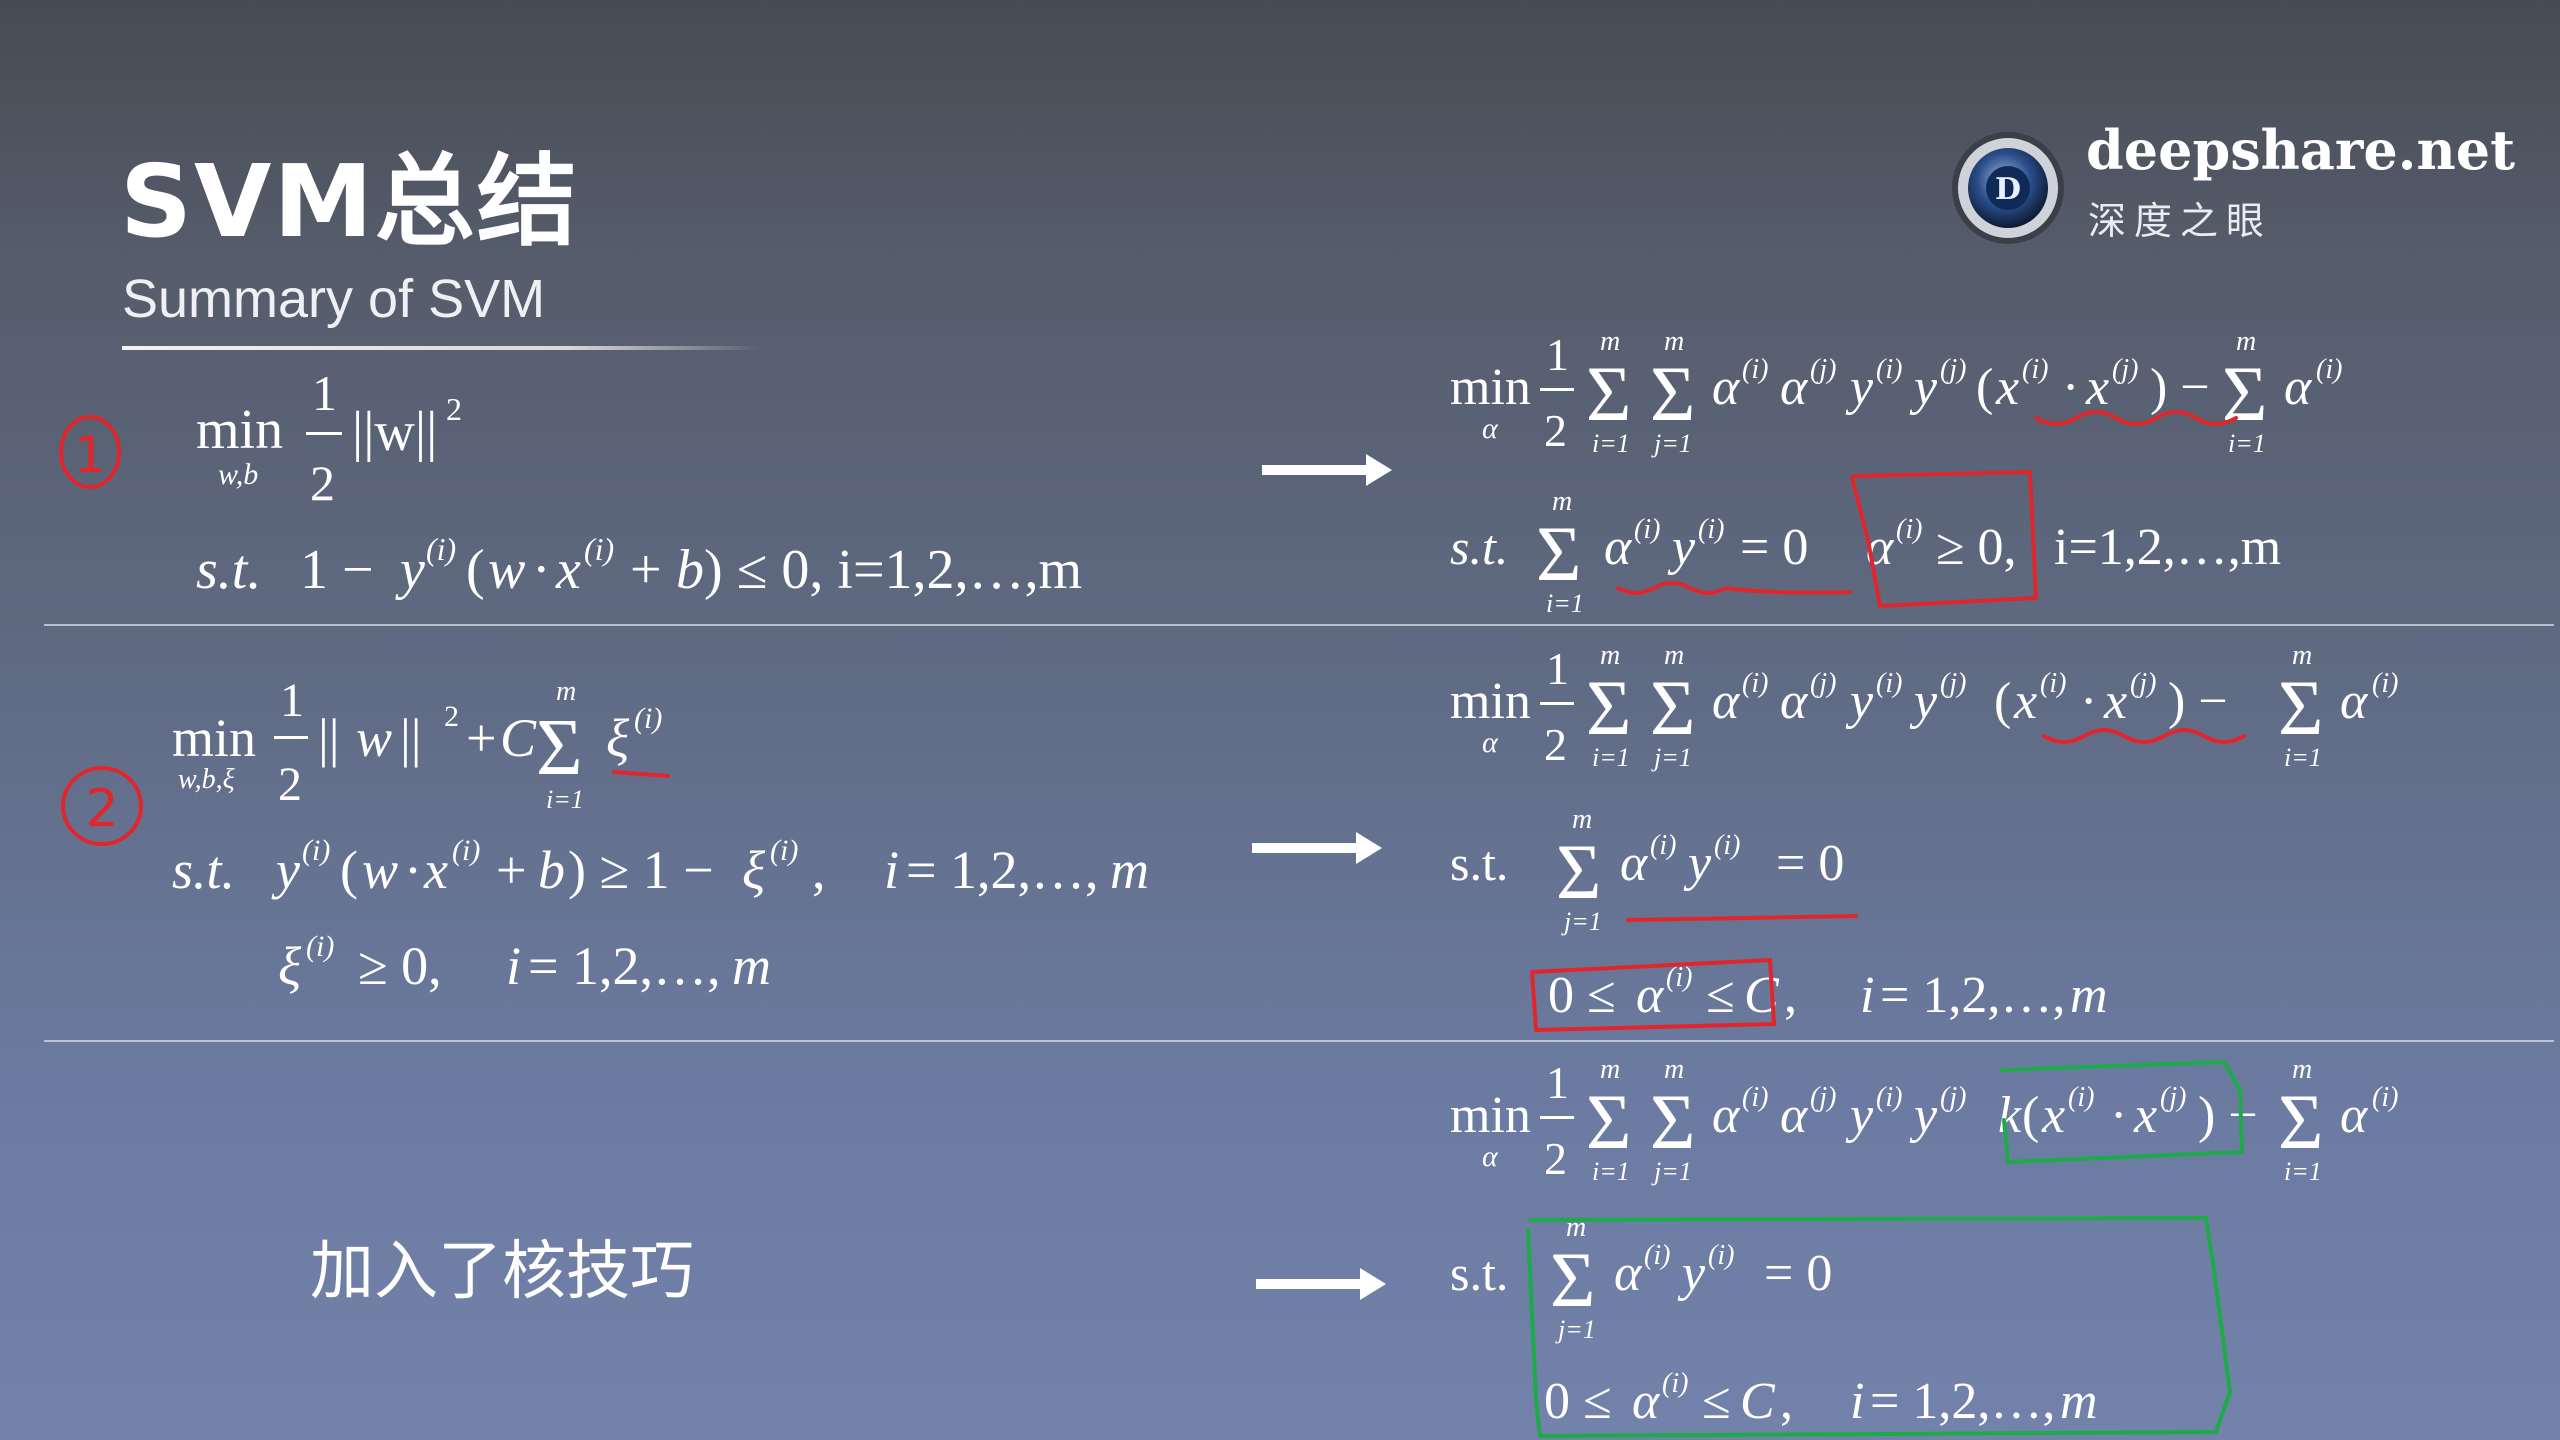 This screenshot has height=1440, width=2560. I want to click on svg-text: 2, so click(101, 809).